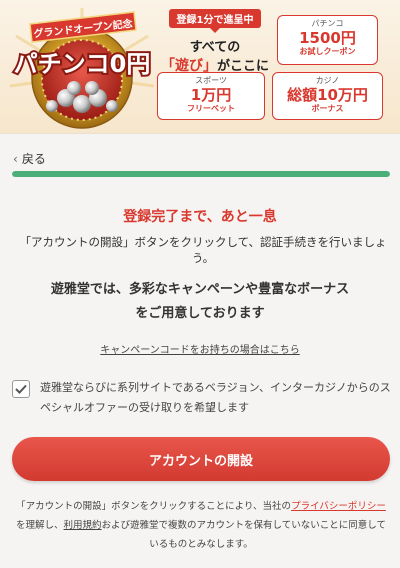 The height and width of the screenshot is (568, 400). I want to click on progress-fill, so click(201, 174).